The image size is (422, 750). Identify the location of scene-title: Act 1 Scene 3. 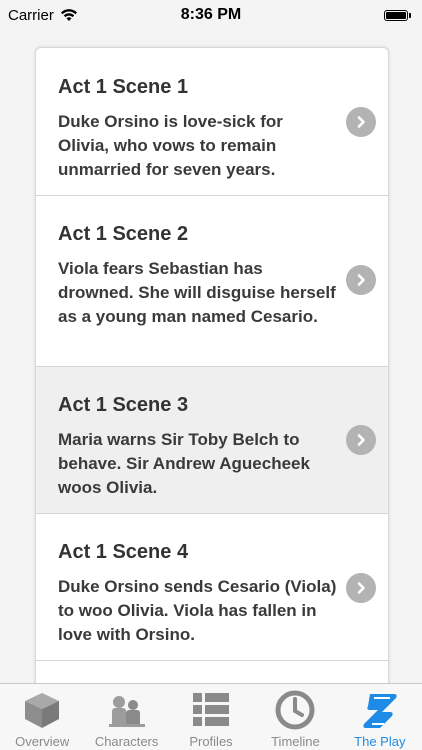
(123, 405).